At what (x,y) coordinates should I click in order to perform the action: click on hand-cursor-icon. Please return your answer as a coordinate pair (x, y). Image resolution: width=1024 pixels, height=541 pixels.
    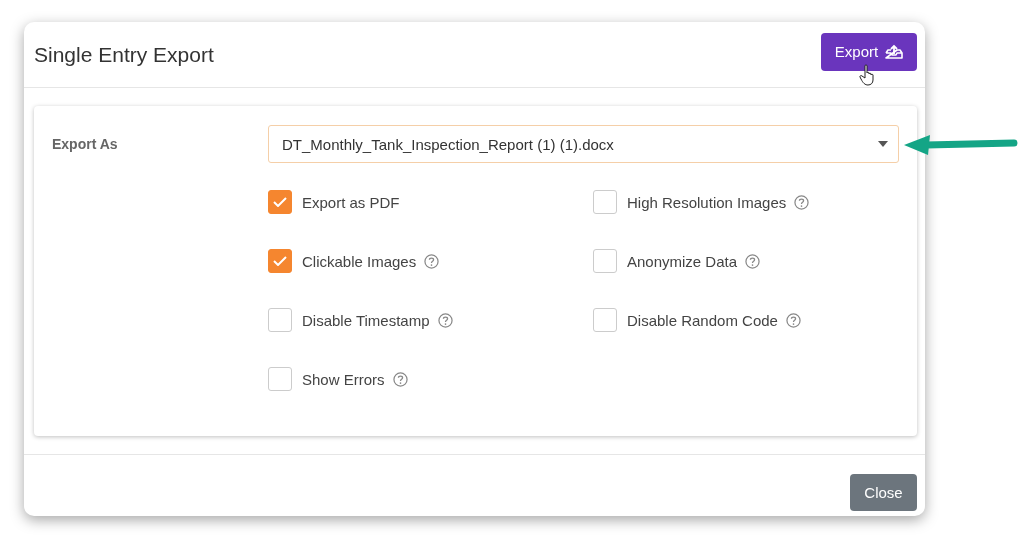
    Looking at the image, I should click on (868, 75).